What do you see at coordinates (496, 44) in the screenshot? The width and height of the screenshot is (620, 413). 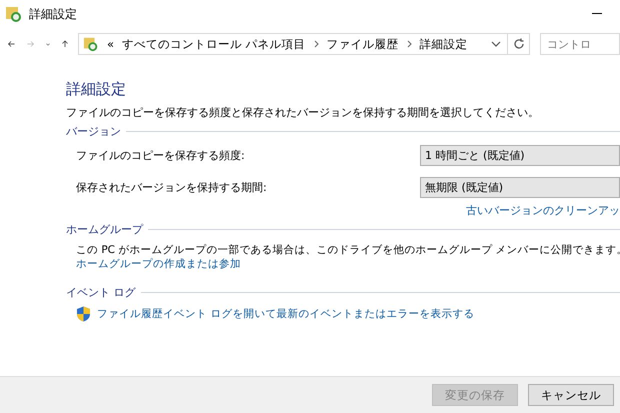 I see `chevron-down-icon` at bounding box center [496, 44].